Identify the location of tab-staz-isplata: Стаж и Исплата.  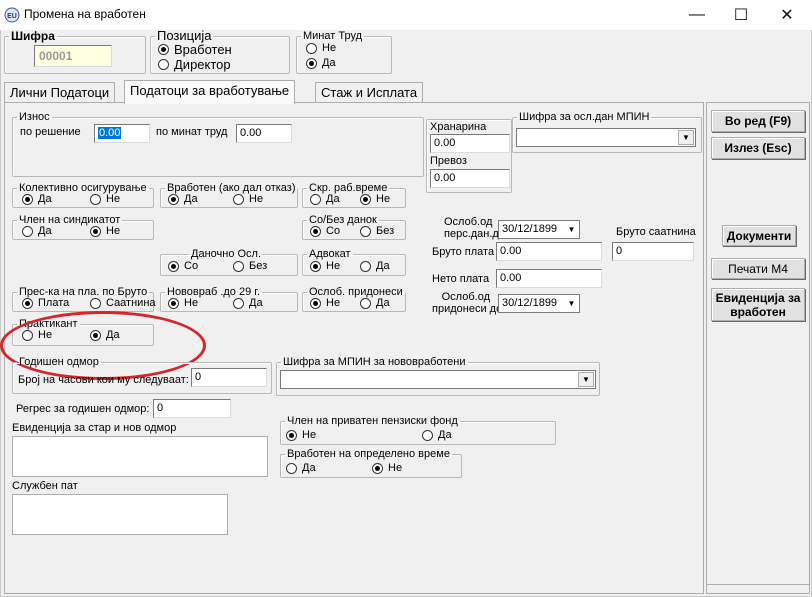
(369, 92).